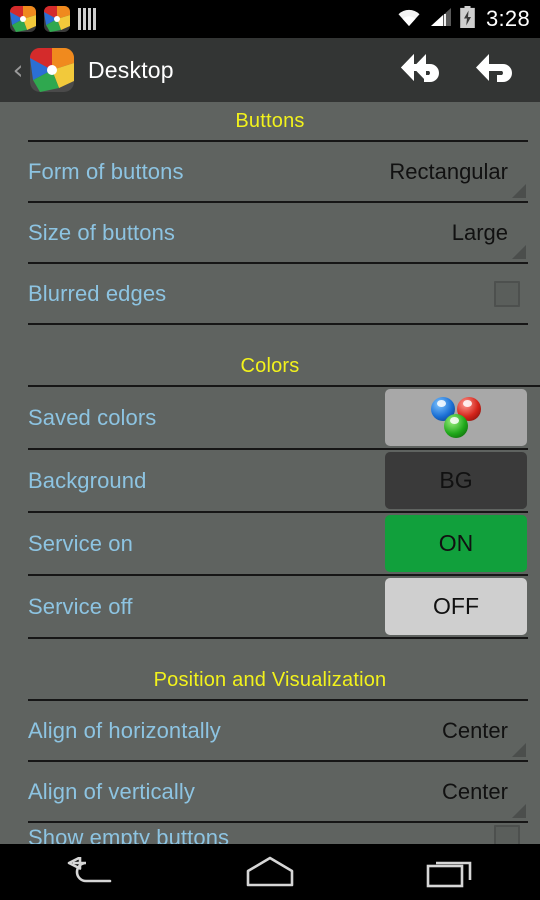 The width and height of the screenshot is (540, 900). Describe the element at coordinates (203, 19) in the screenshot. I see `status-bar-notifications` at that location.